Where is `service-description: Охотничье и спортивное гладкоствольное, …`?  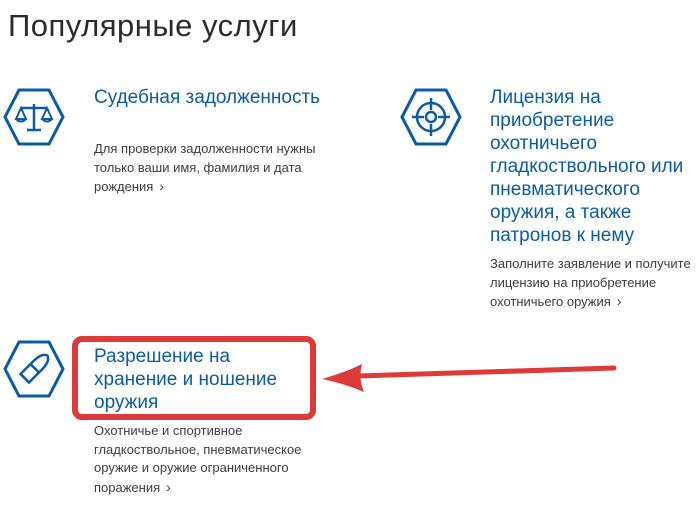 service-description: Охотничье и спортивное гладкоствольное, … is located at coordinates (209, 459).